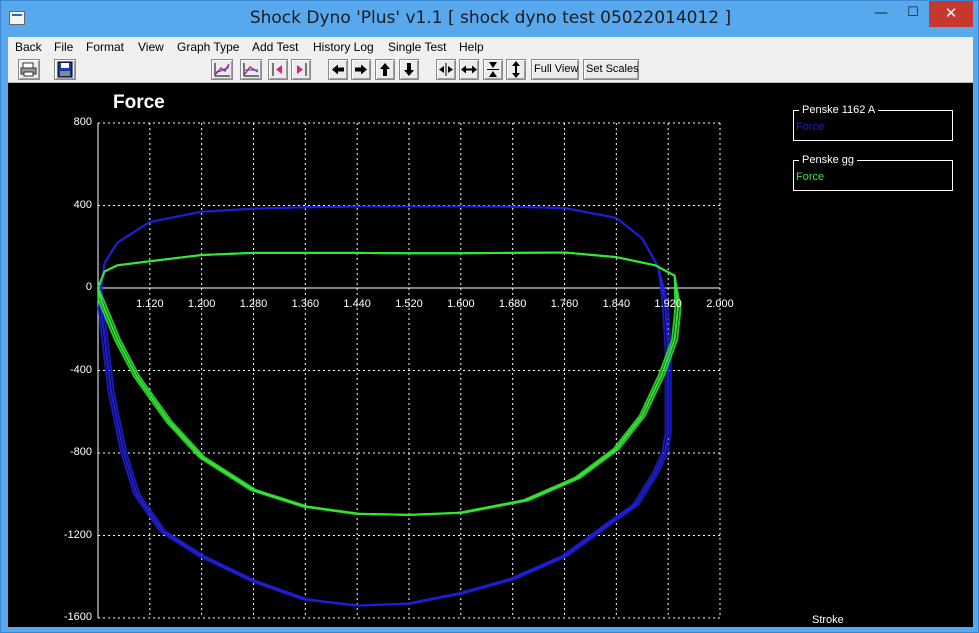 The width and height of the screenshot is (979, 633). I want to click on menu-file: File, so click(63, 47).